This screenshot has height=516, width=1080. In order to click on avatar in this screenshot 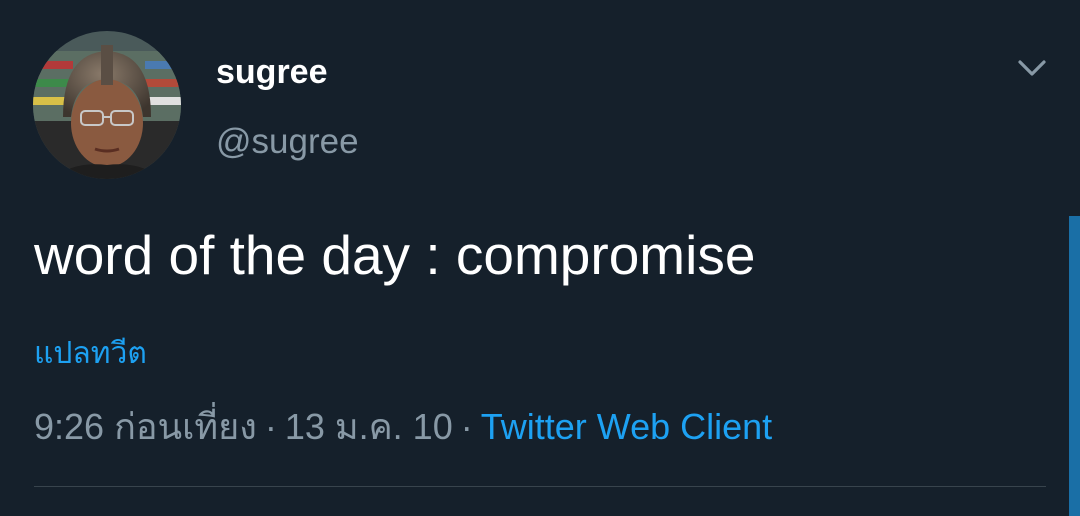, I will do `click(107, 105)`.